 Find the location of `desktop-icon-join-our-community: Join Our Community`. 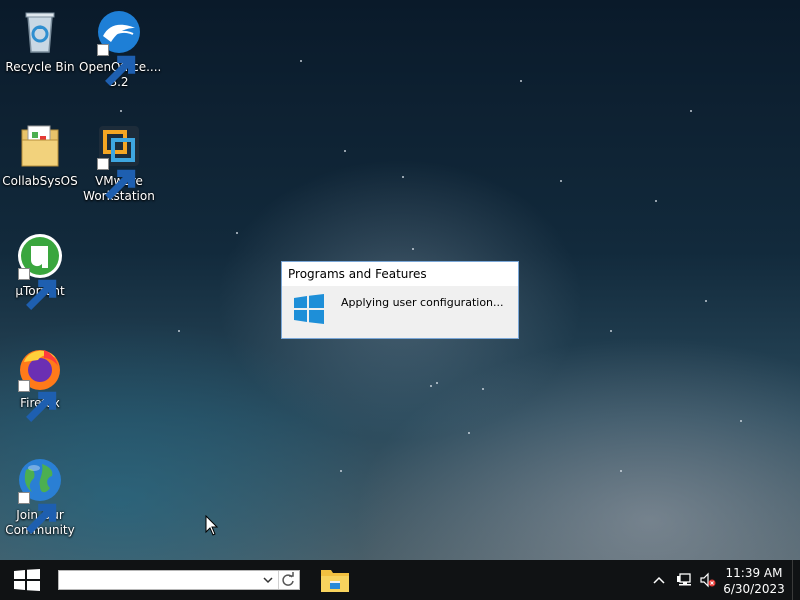

desktop-icon-join-our-community: Join Our Community is located at coordinates (40, 497).